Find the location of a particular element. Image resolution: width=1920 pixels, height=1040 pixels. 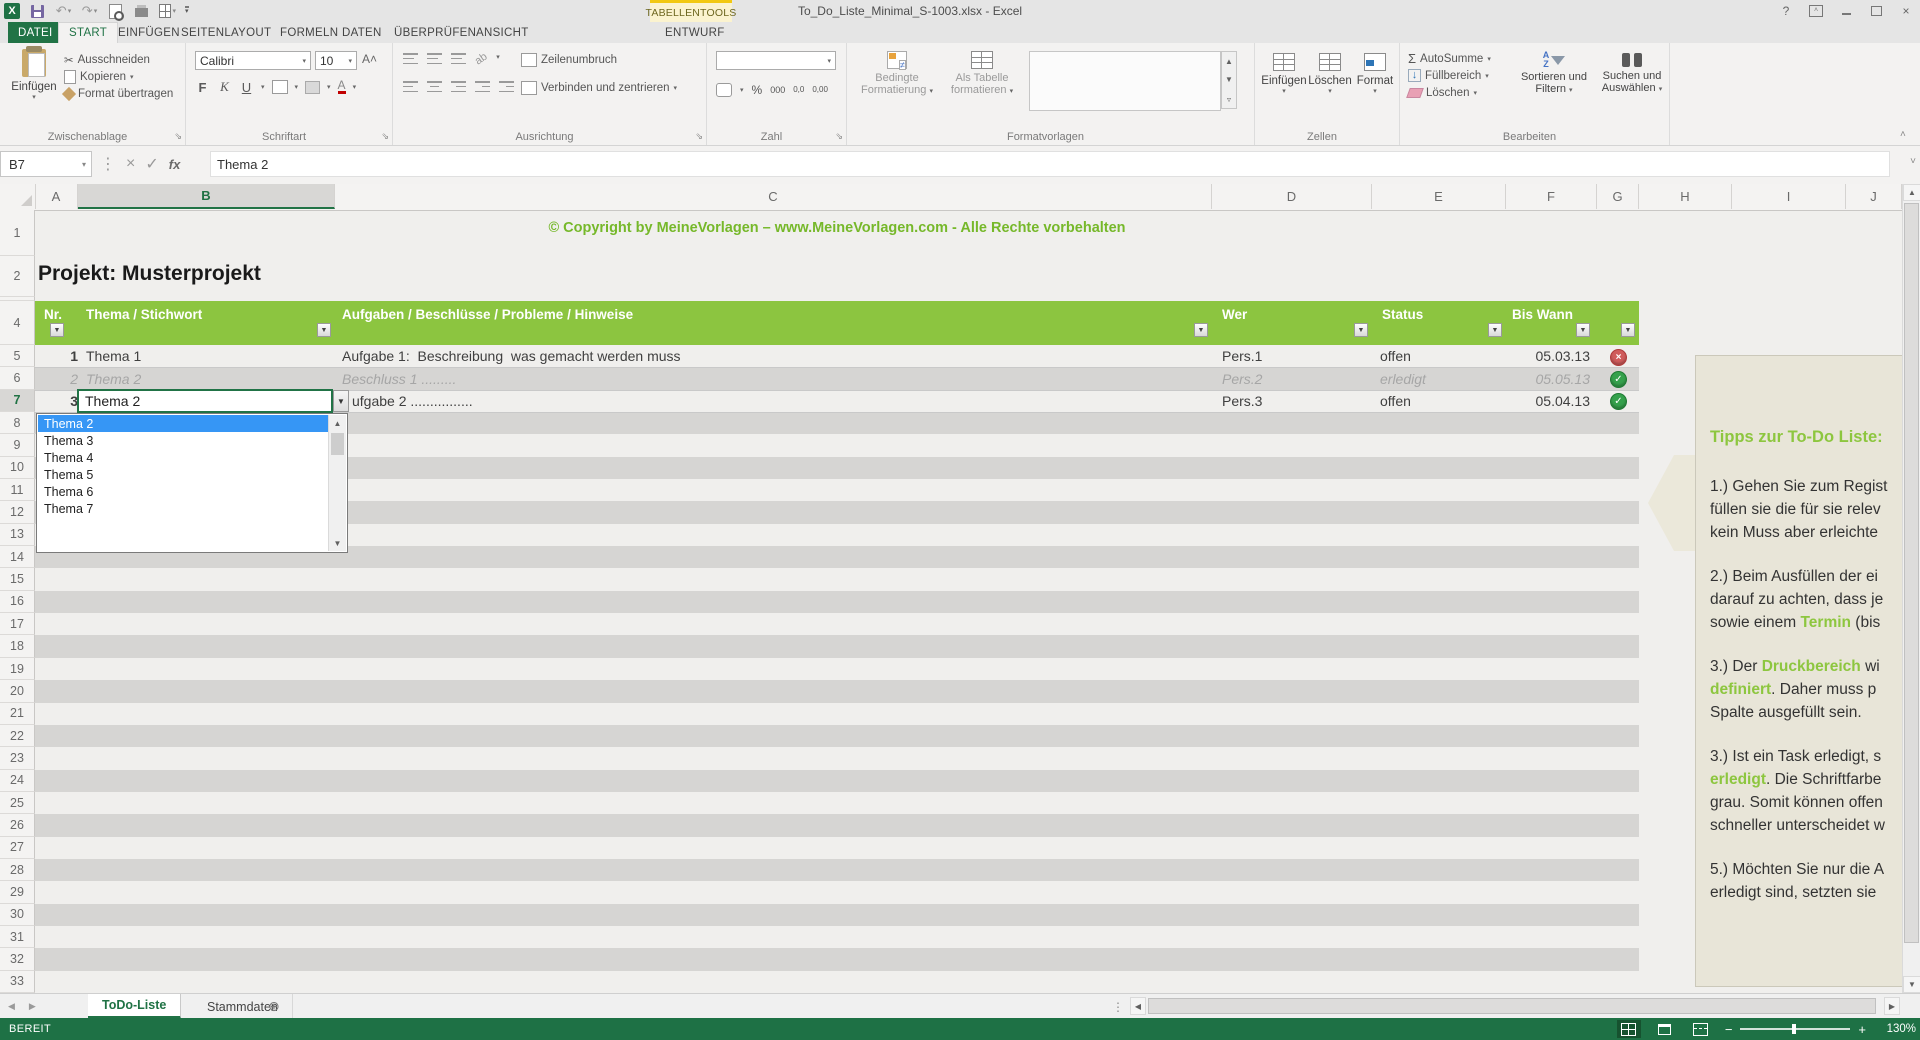

cell-datum: 05.05.13 is located at coordinates (1543, 378).